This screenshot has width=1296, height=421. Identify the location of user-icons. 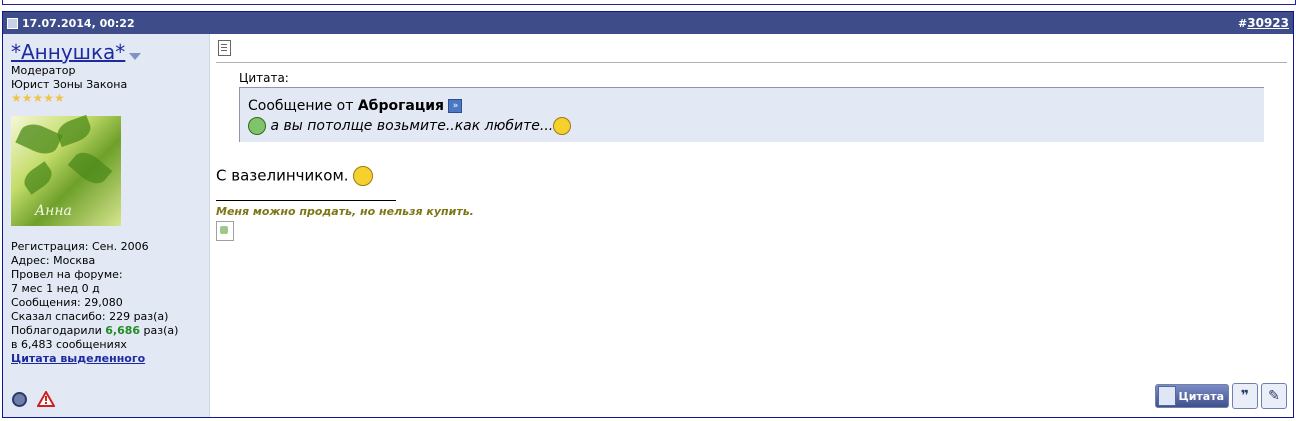
(33, 399).